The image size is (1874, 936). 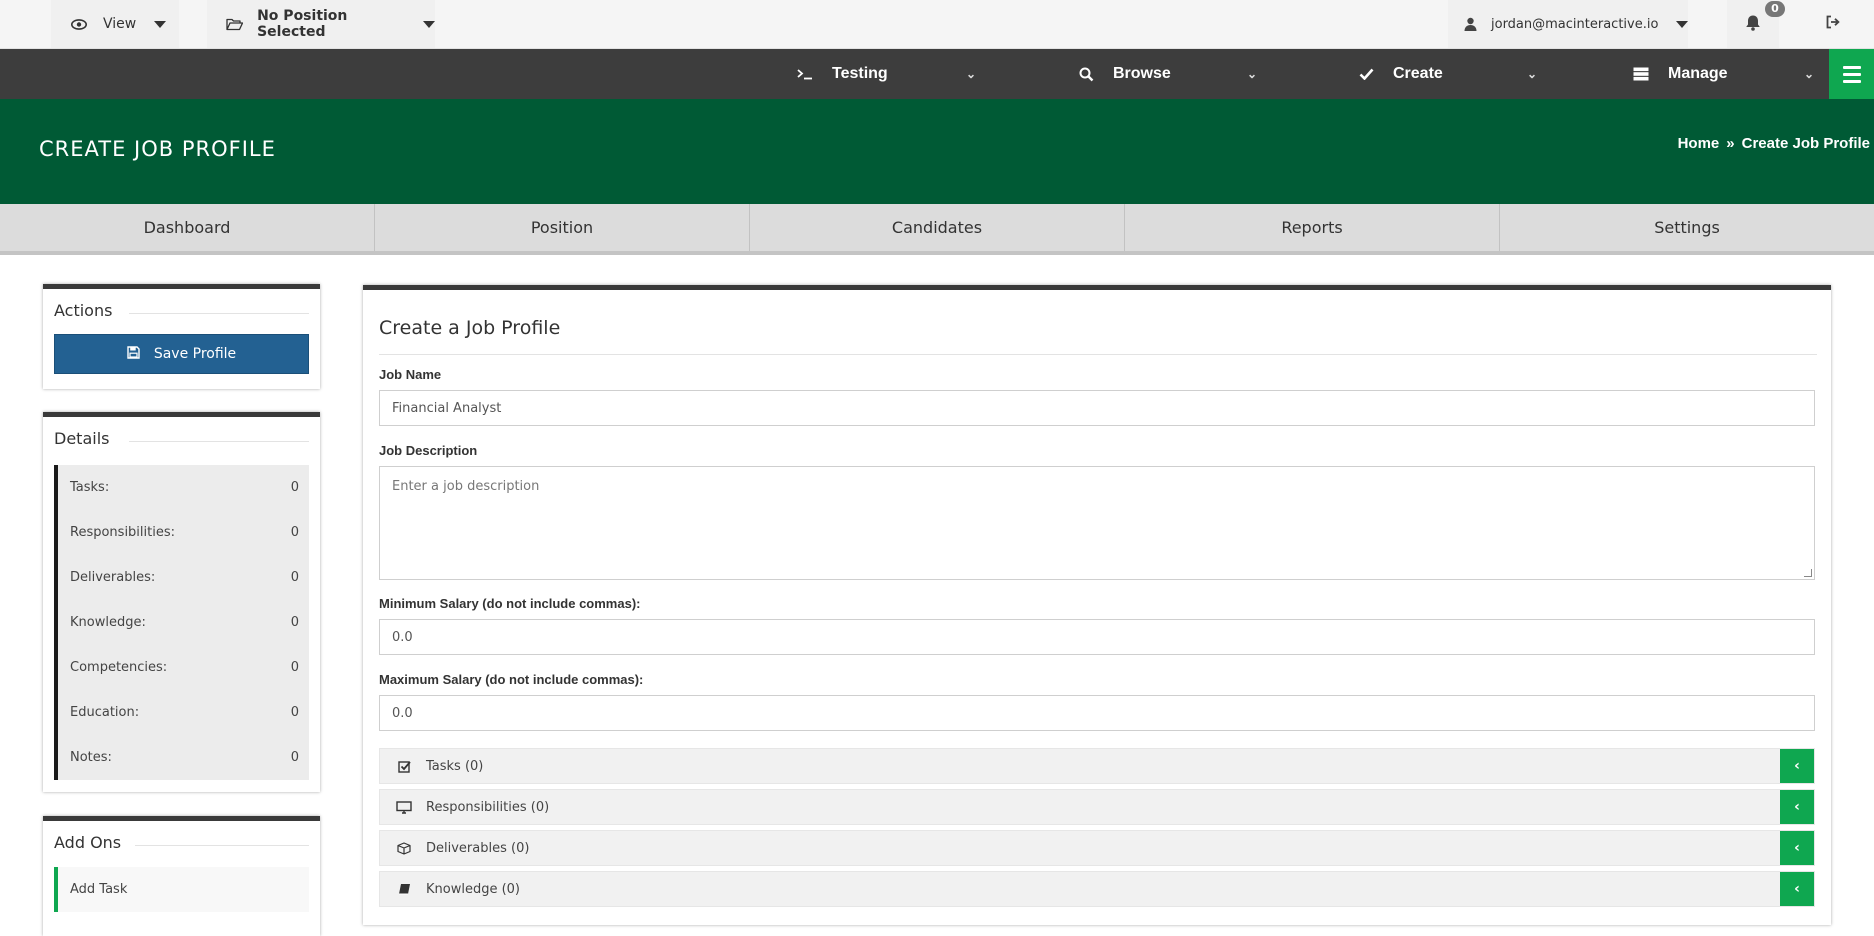 What do you see at coordinates (1097, 766) in the screenshot?
I see `tasks-section-header: Tasks (0) ‹` at bounding box center [1097, 766].